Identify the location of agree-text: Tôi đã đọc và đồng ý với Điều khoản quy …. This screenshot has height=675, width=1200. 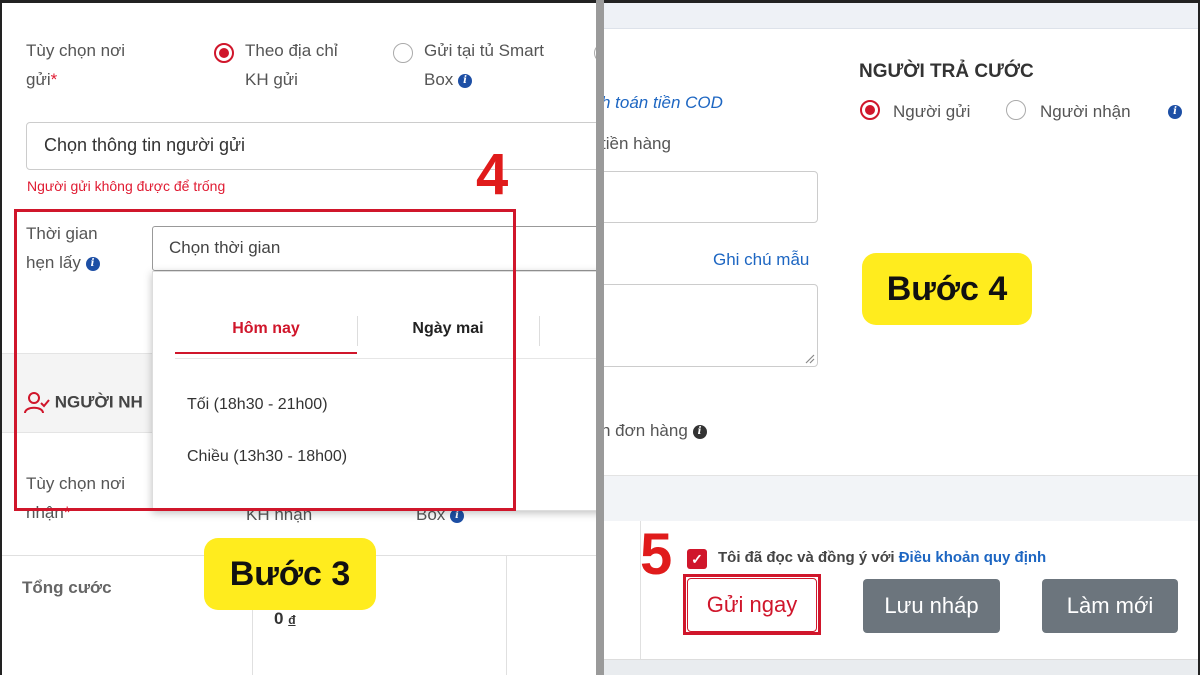
(882, 557).